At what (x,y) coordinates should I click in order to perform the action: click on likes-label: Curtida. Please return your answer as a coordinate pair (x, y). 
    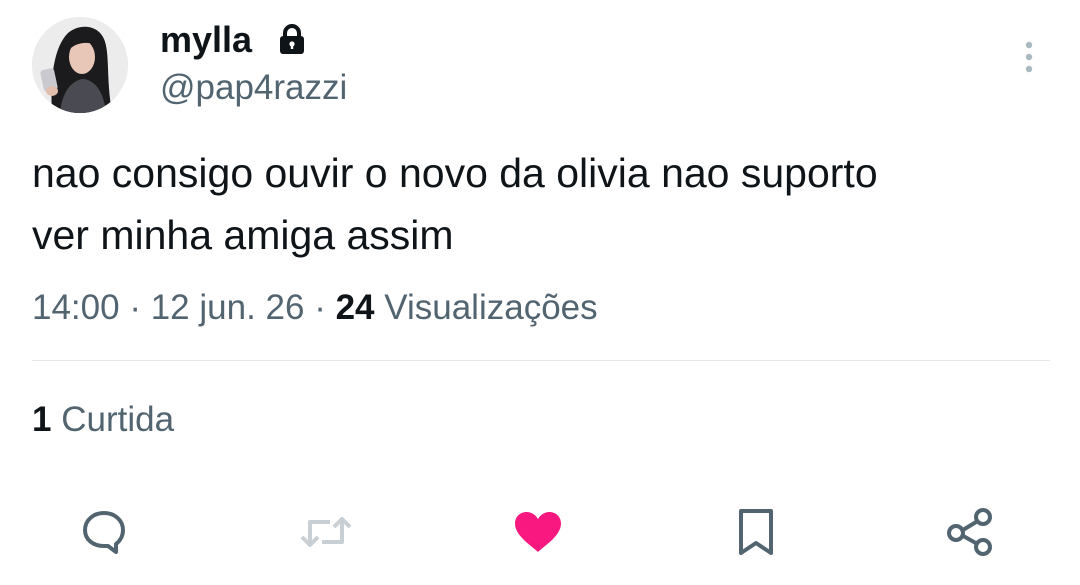
    Looking at the image, I should click on (118, 419).